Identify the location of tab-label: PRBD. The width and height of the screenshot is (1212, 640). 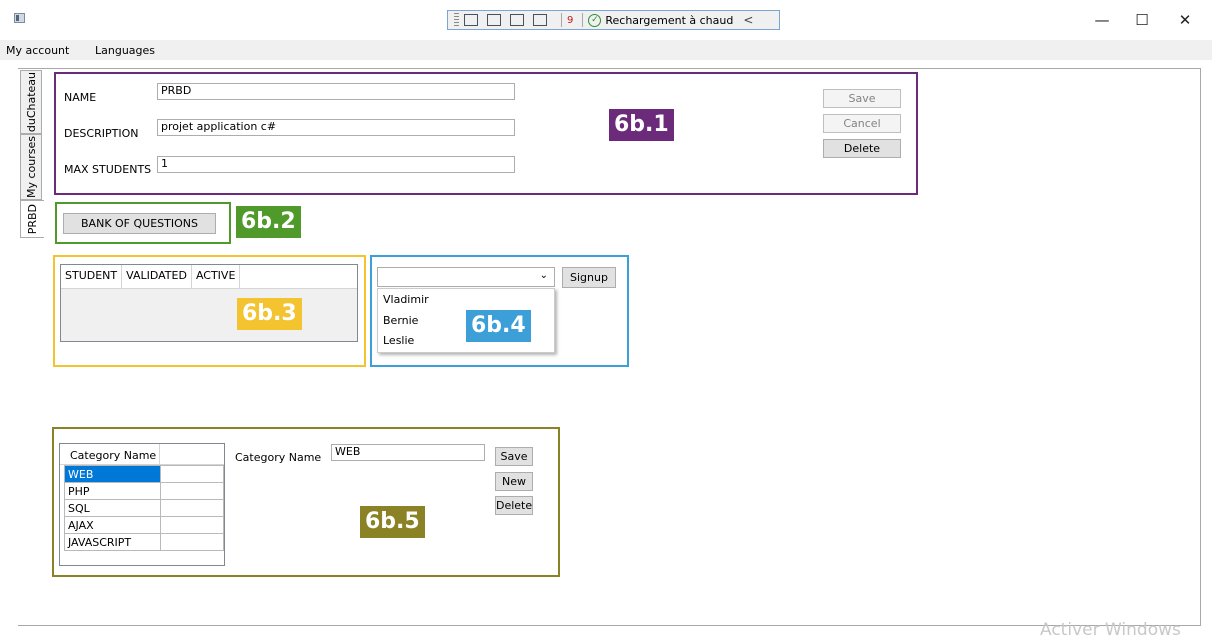
(32, 219).